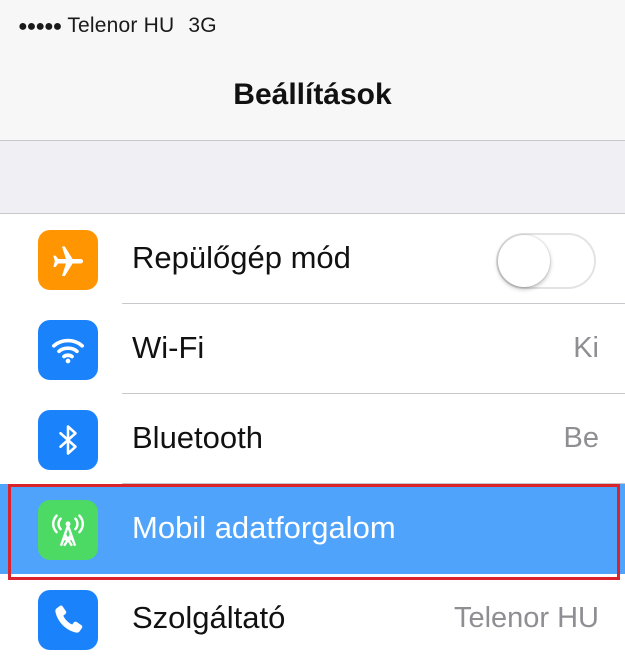  I want to click on settings-row-label: Szolgáltató, so click(209, 617).